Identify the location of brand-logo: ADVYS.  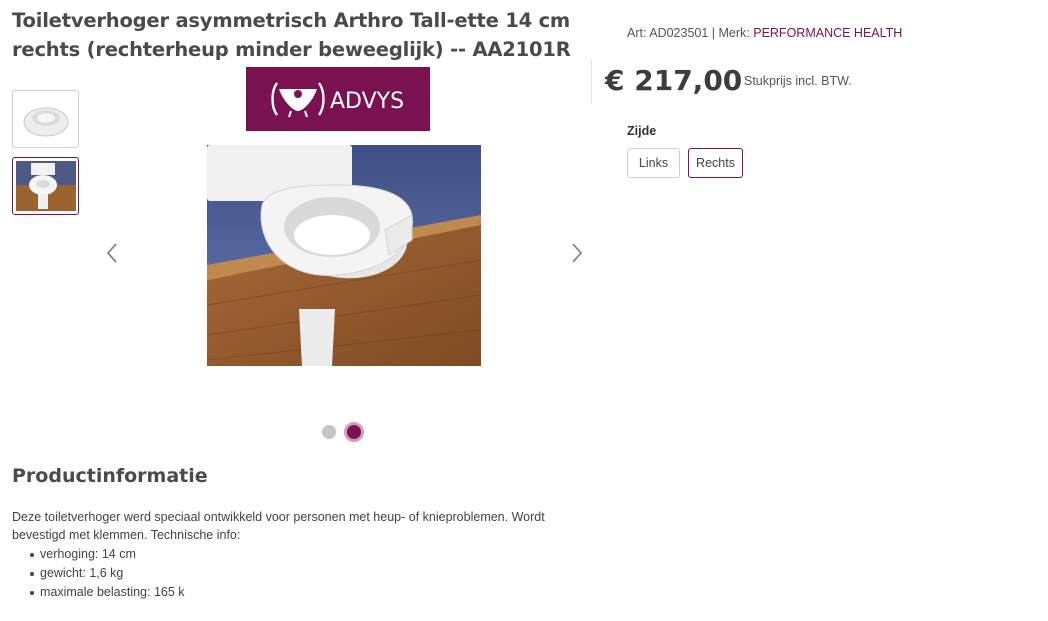
(338, 99).